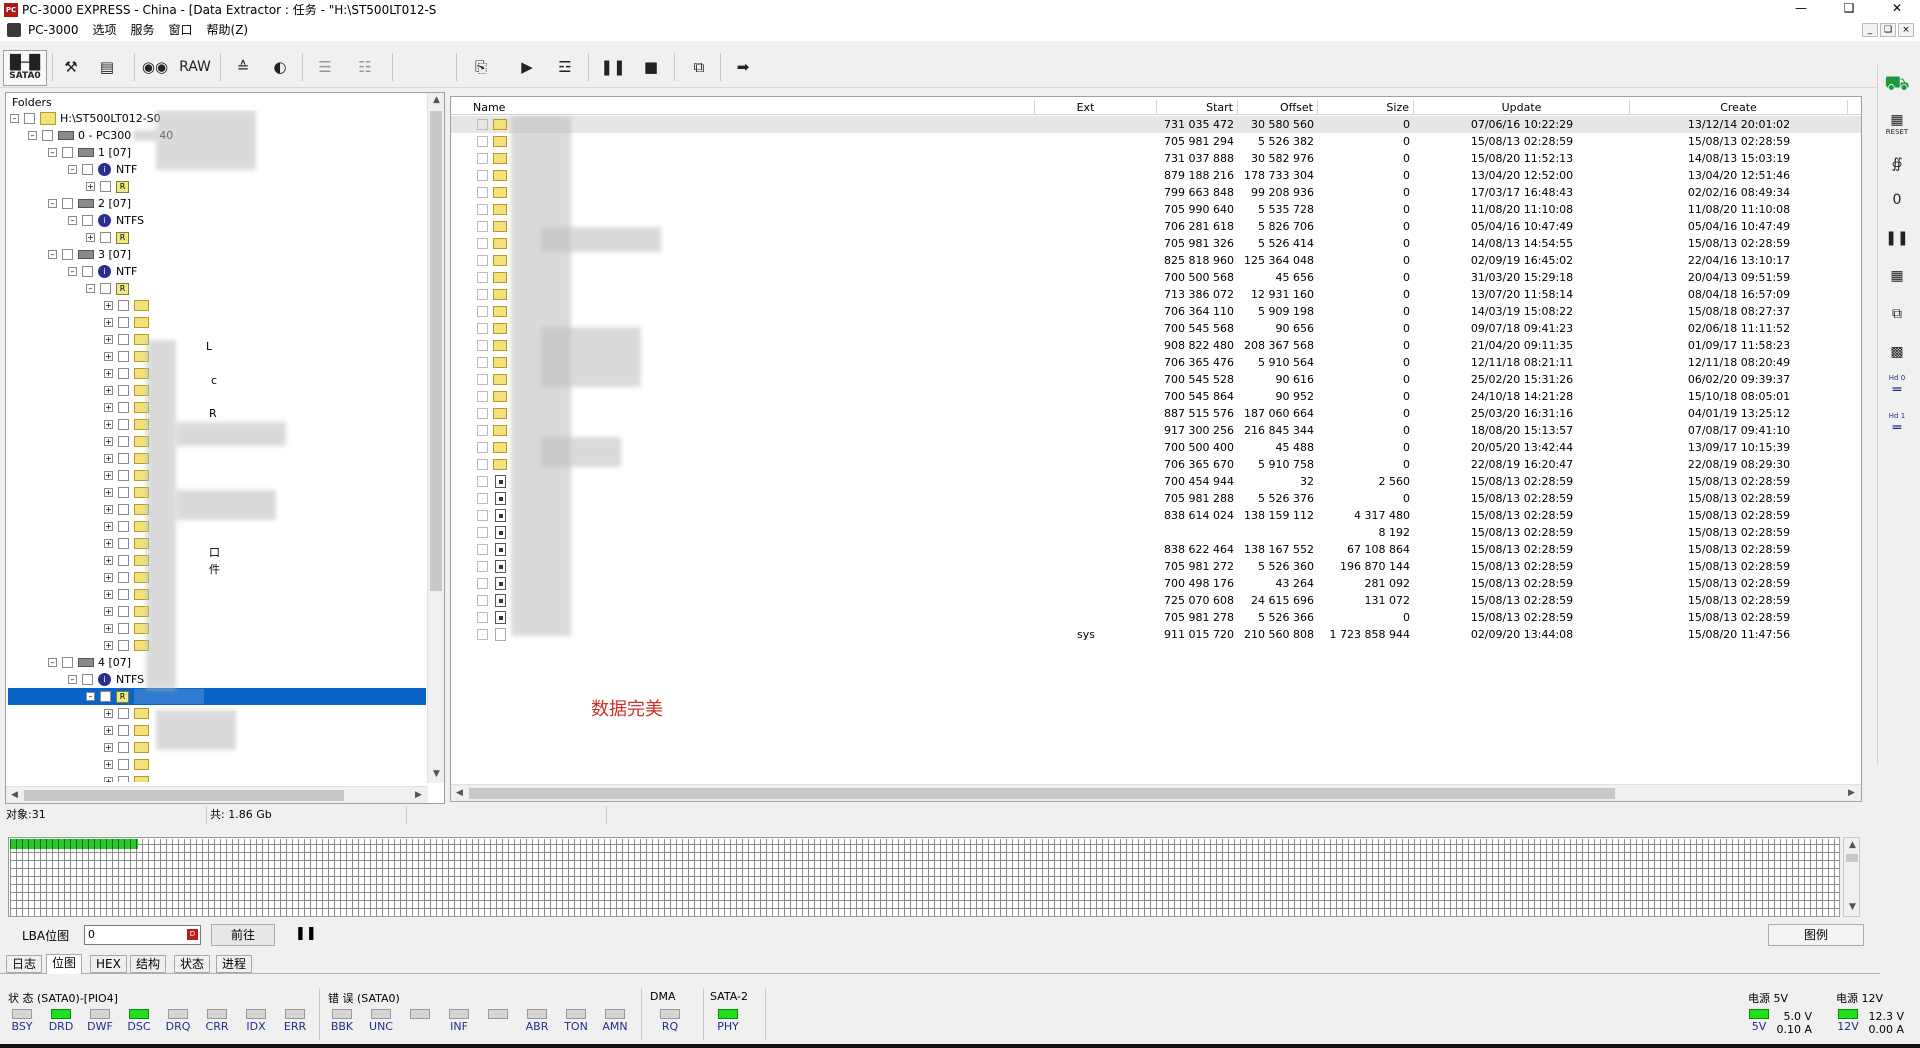  I want to click on column-create: Create, so click(1739, 107).